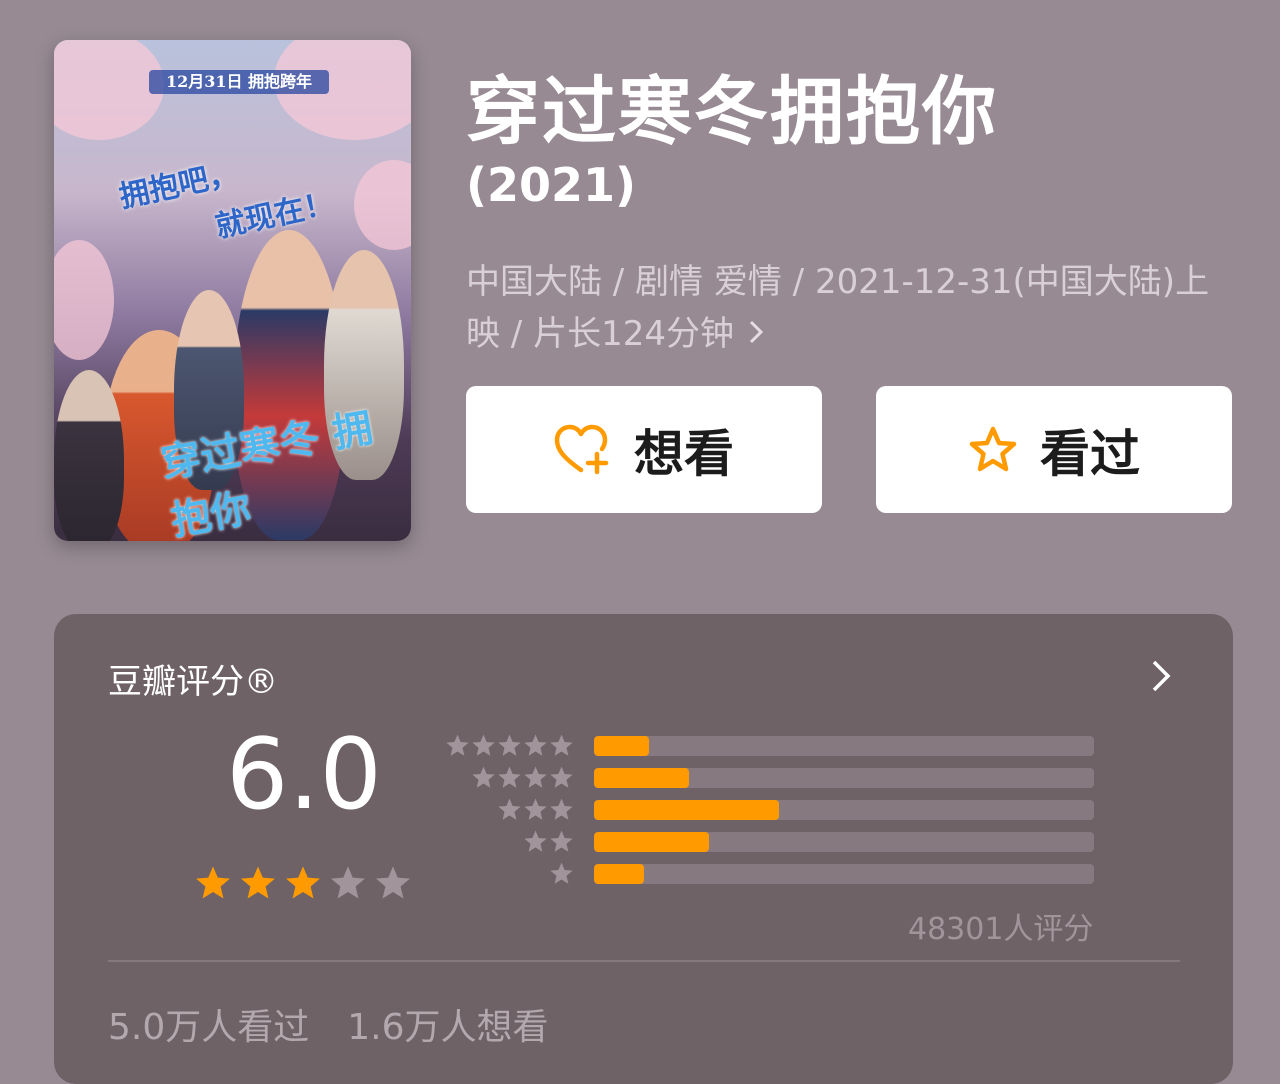  I want to click on divider, so click(644, 961).